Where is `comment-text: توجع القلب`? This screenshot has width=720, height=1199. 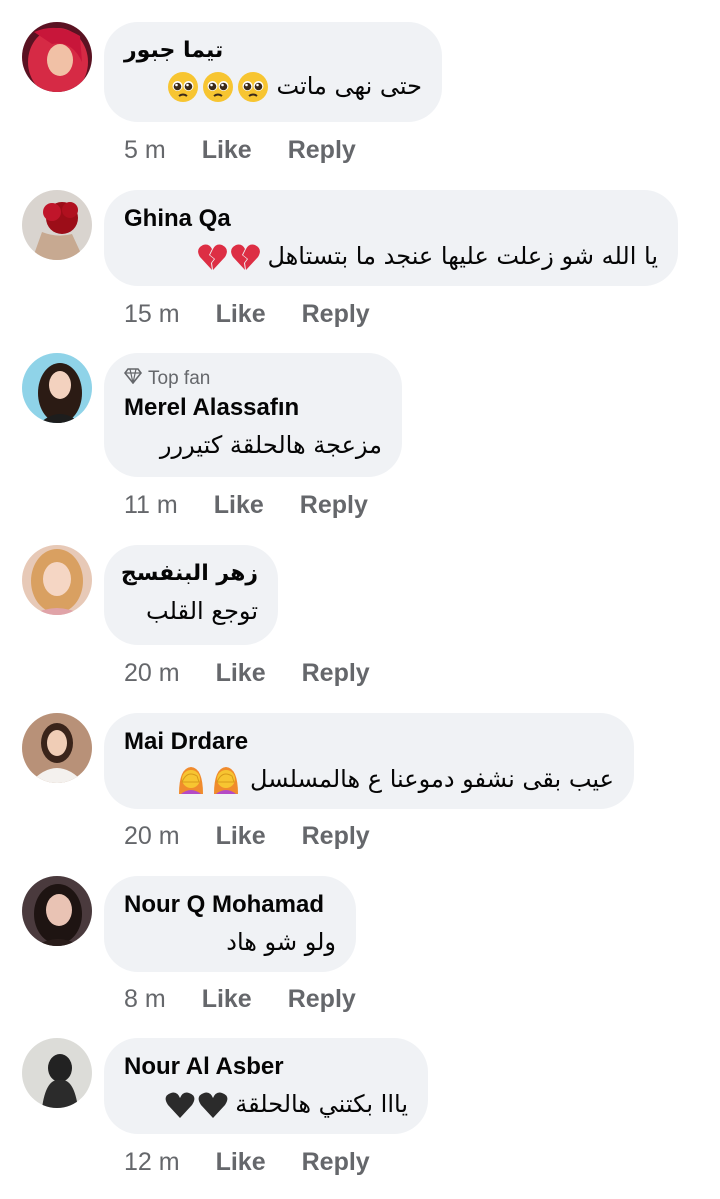 comment-text: توجع القلب is located at coordinates (191, 611).